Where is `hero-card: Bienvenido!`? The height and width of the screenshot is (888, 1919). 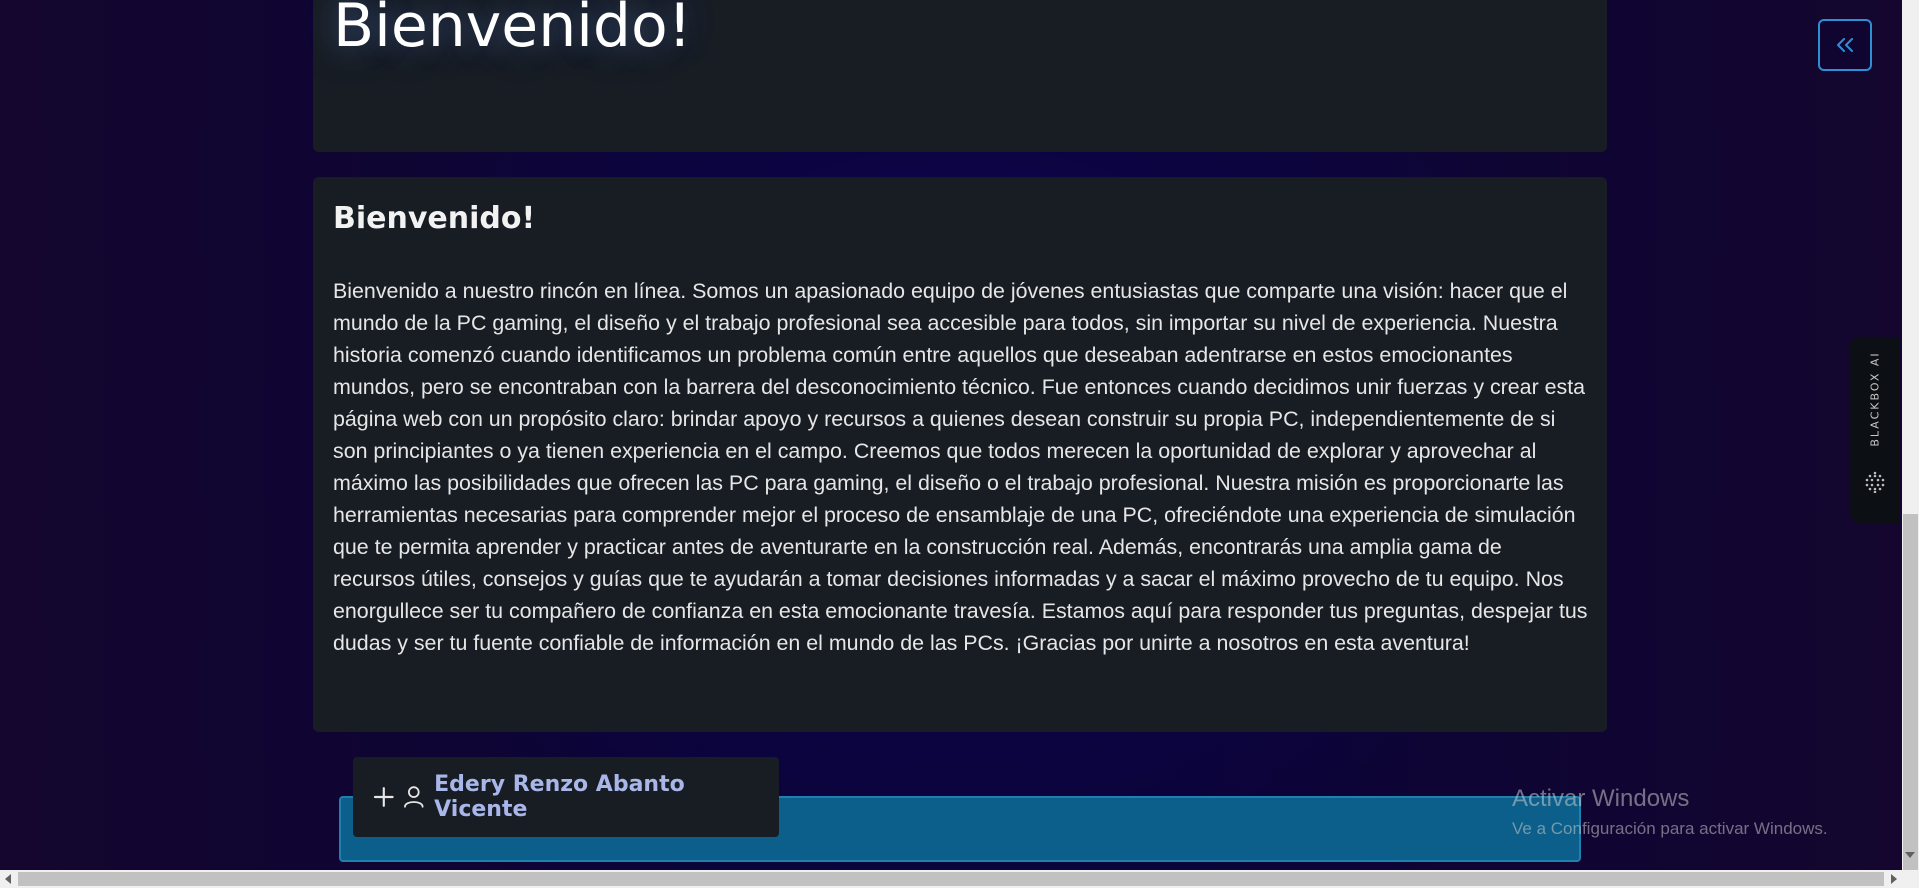
hero-card: Bienvenido! is located at coordinates (960, 76).